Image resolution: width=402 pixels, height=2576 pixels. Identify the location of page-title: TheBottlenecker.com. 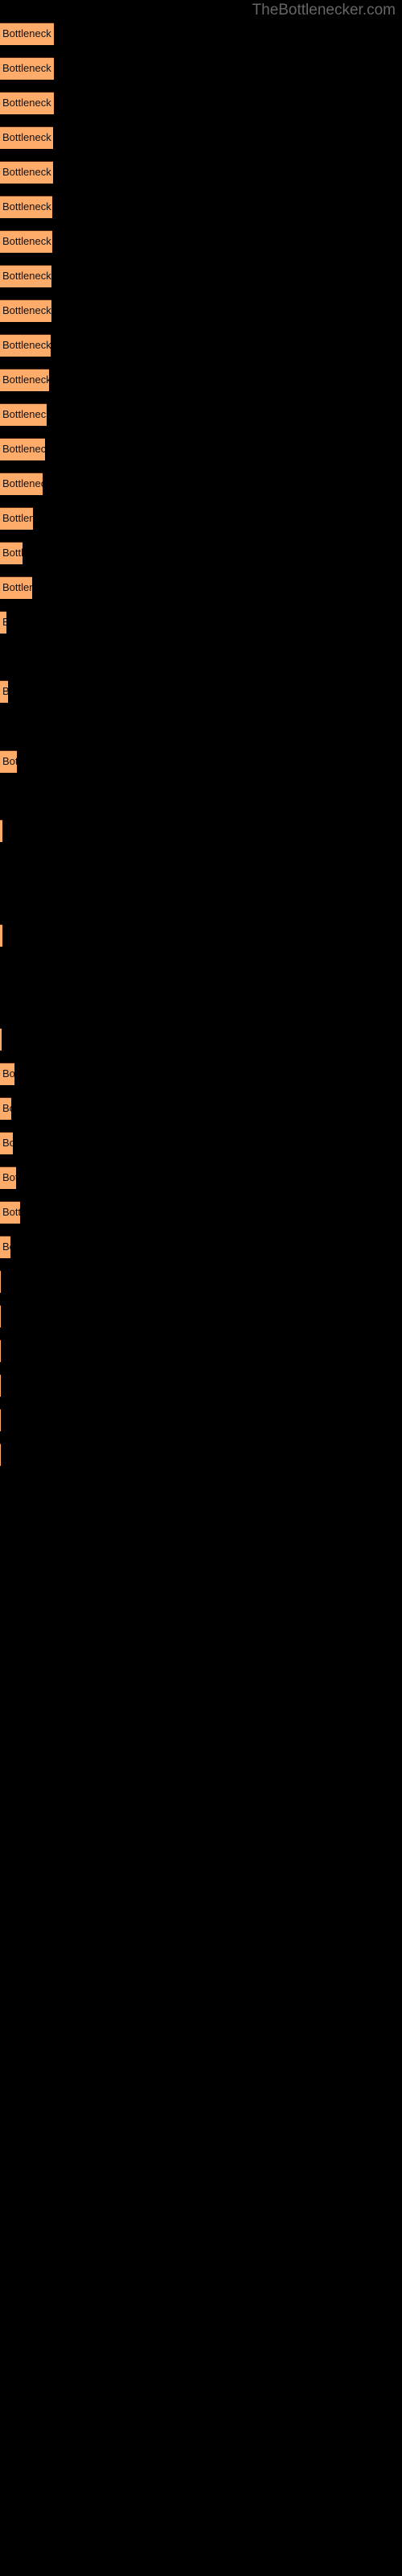
(324, 10).